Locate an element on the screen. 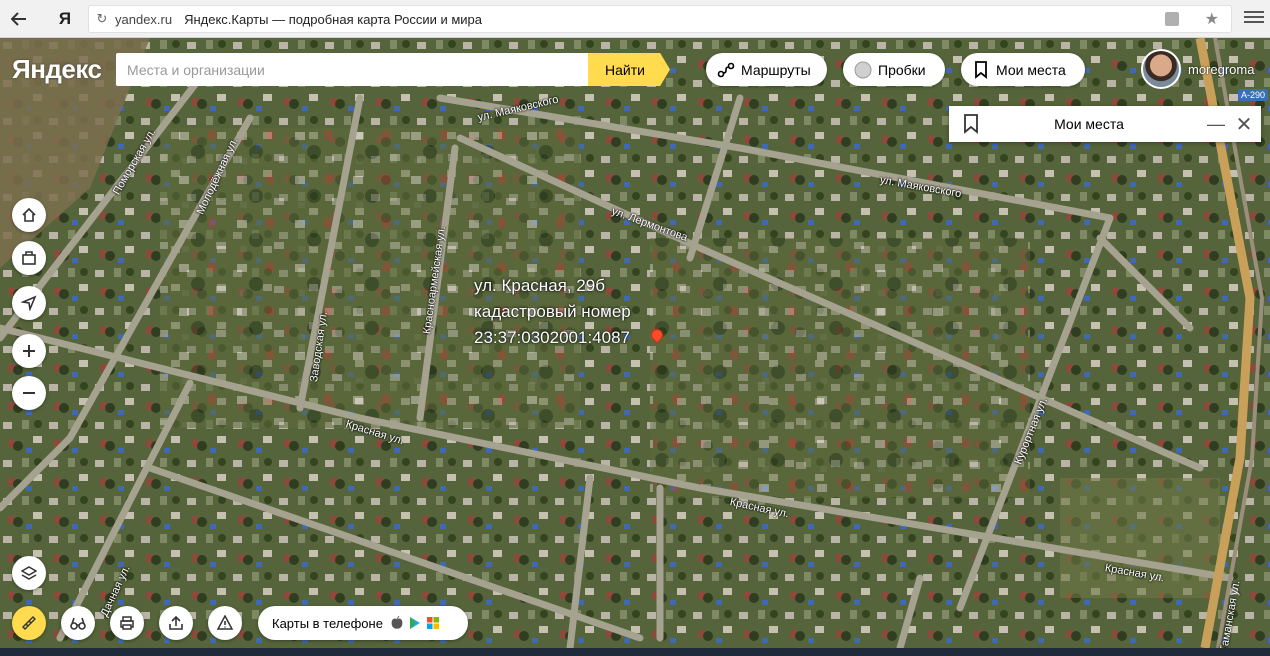  home-icon is located at coordinates (29, 214).